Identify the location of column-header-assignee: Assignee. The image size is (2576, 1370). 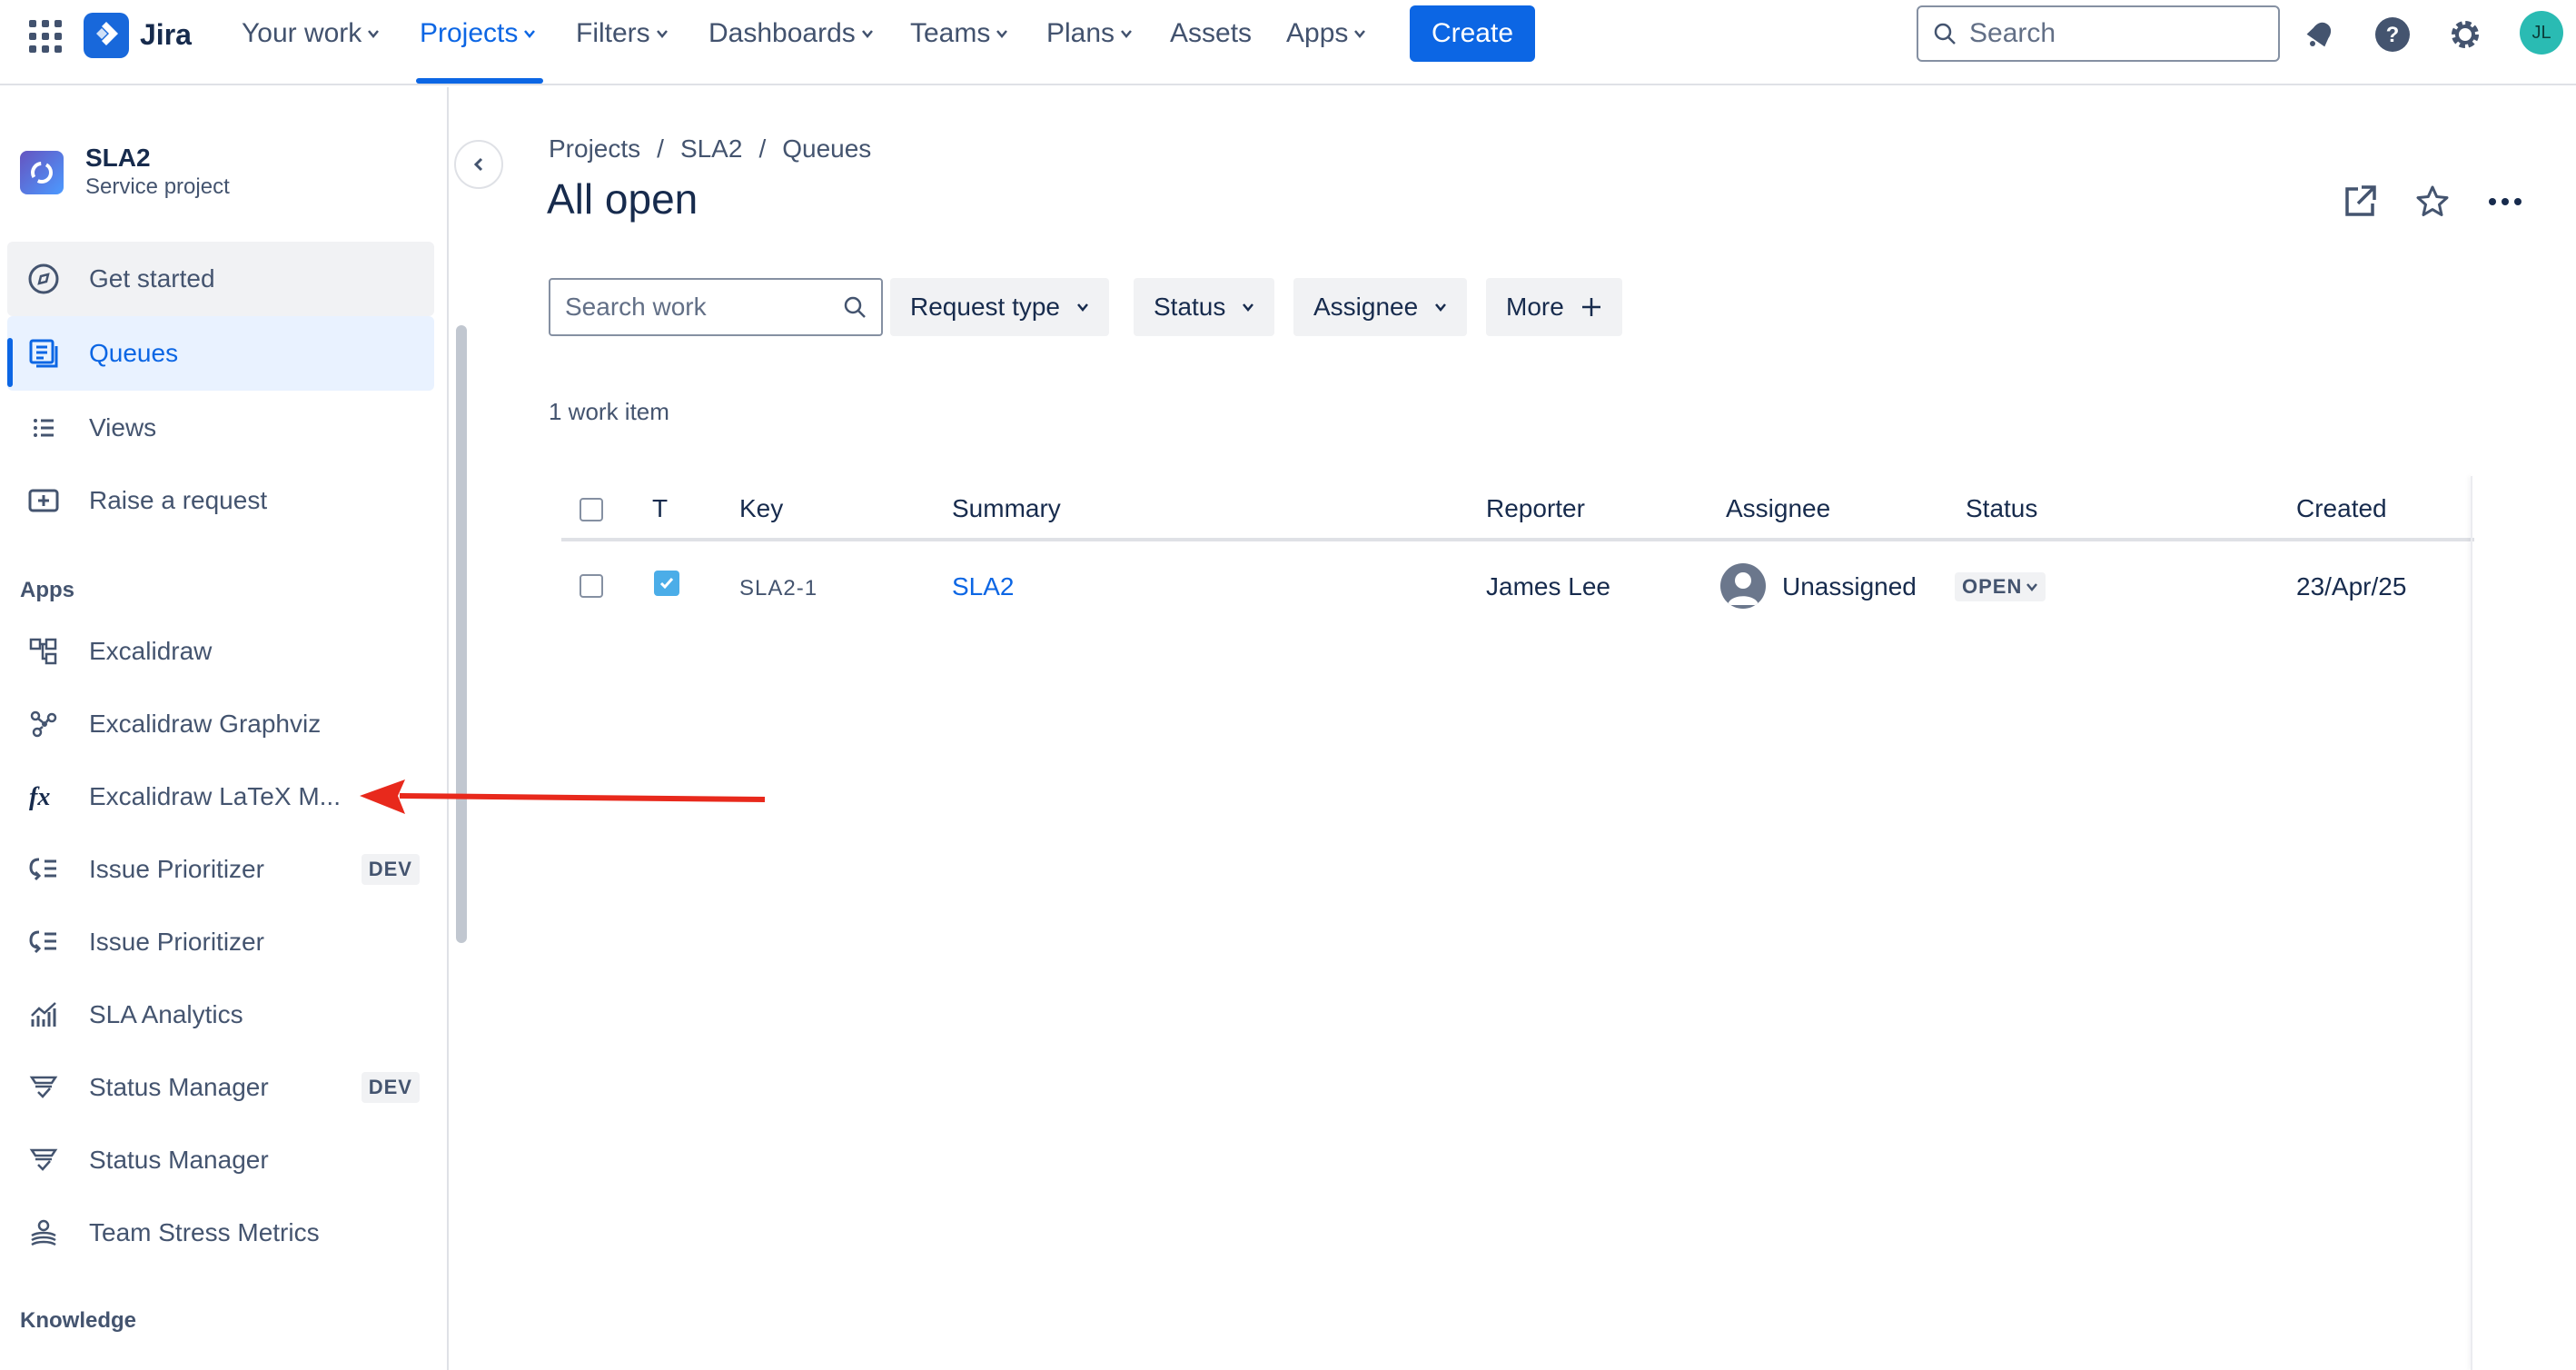
(1778, 508).